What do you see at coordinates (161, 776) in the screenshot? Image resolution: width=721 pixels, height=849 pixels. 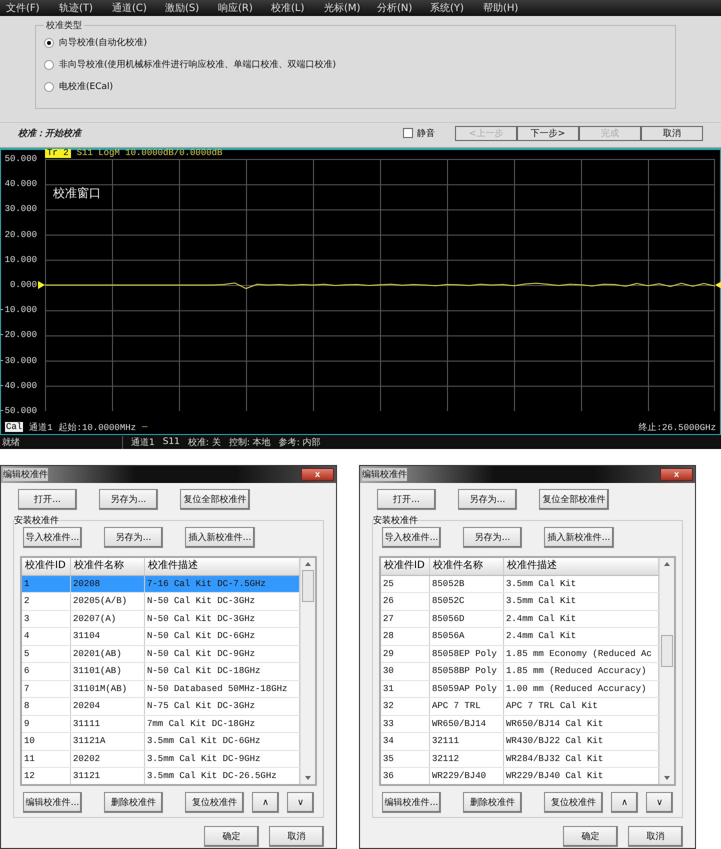 I see `table-row: 12 31121 3.5mm Cal Kit DC-26.5GHz` at bounding box center [161, 776].